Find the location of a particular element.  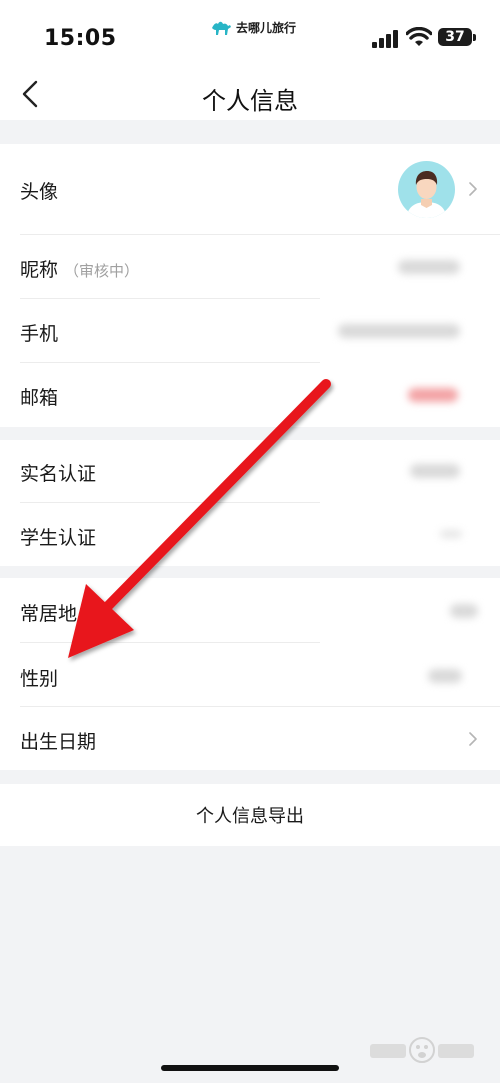

app-name: 去哪儿旅行 is located at coordinates (266, 27).